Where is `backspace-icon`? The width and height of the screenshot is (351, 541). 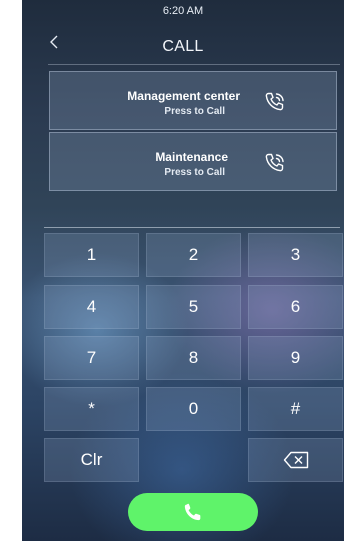
backspace-icon is located at coordinates (295, 460).